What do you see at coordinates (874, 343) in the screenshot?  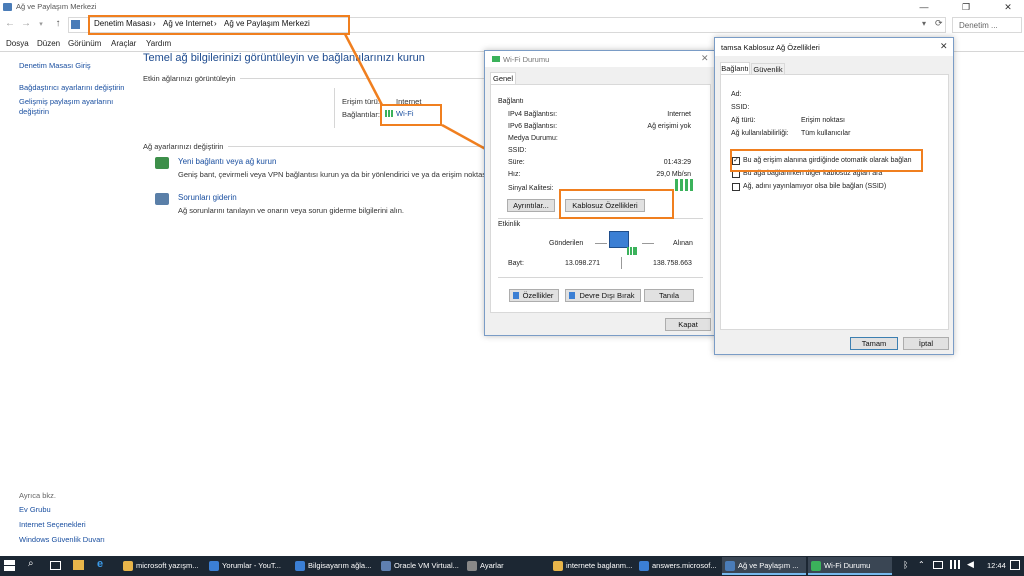 I see `ok-button: Tamam` at bounding box center [874, 343].